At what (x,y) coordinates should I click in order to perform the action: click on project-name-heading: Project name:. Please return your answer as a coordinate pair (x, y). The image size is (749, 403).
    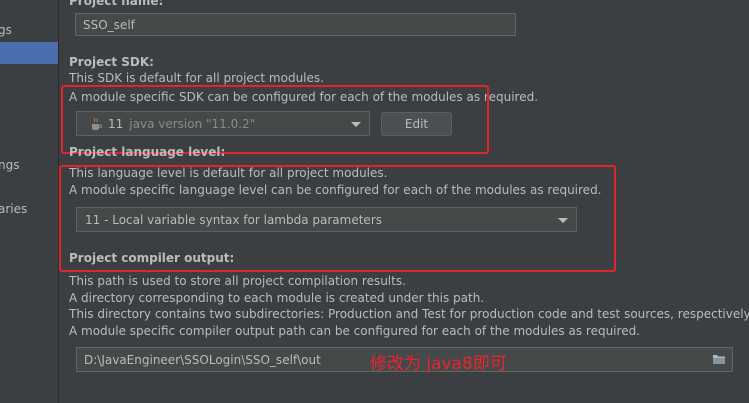
    Looking at the image, I should click on (116, 4).